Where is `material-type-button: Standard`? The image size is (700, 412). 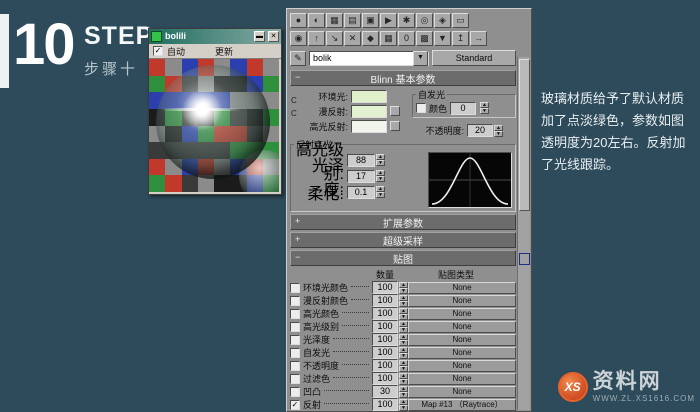
material-type-button: Standard is located at coordinates (474, 58).